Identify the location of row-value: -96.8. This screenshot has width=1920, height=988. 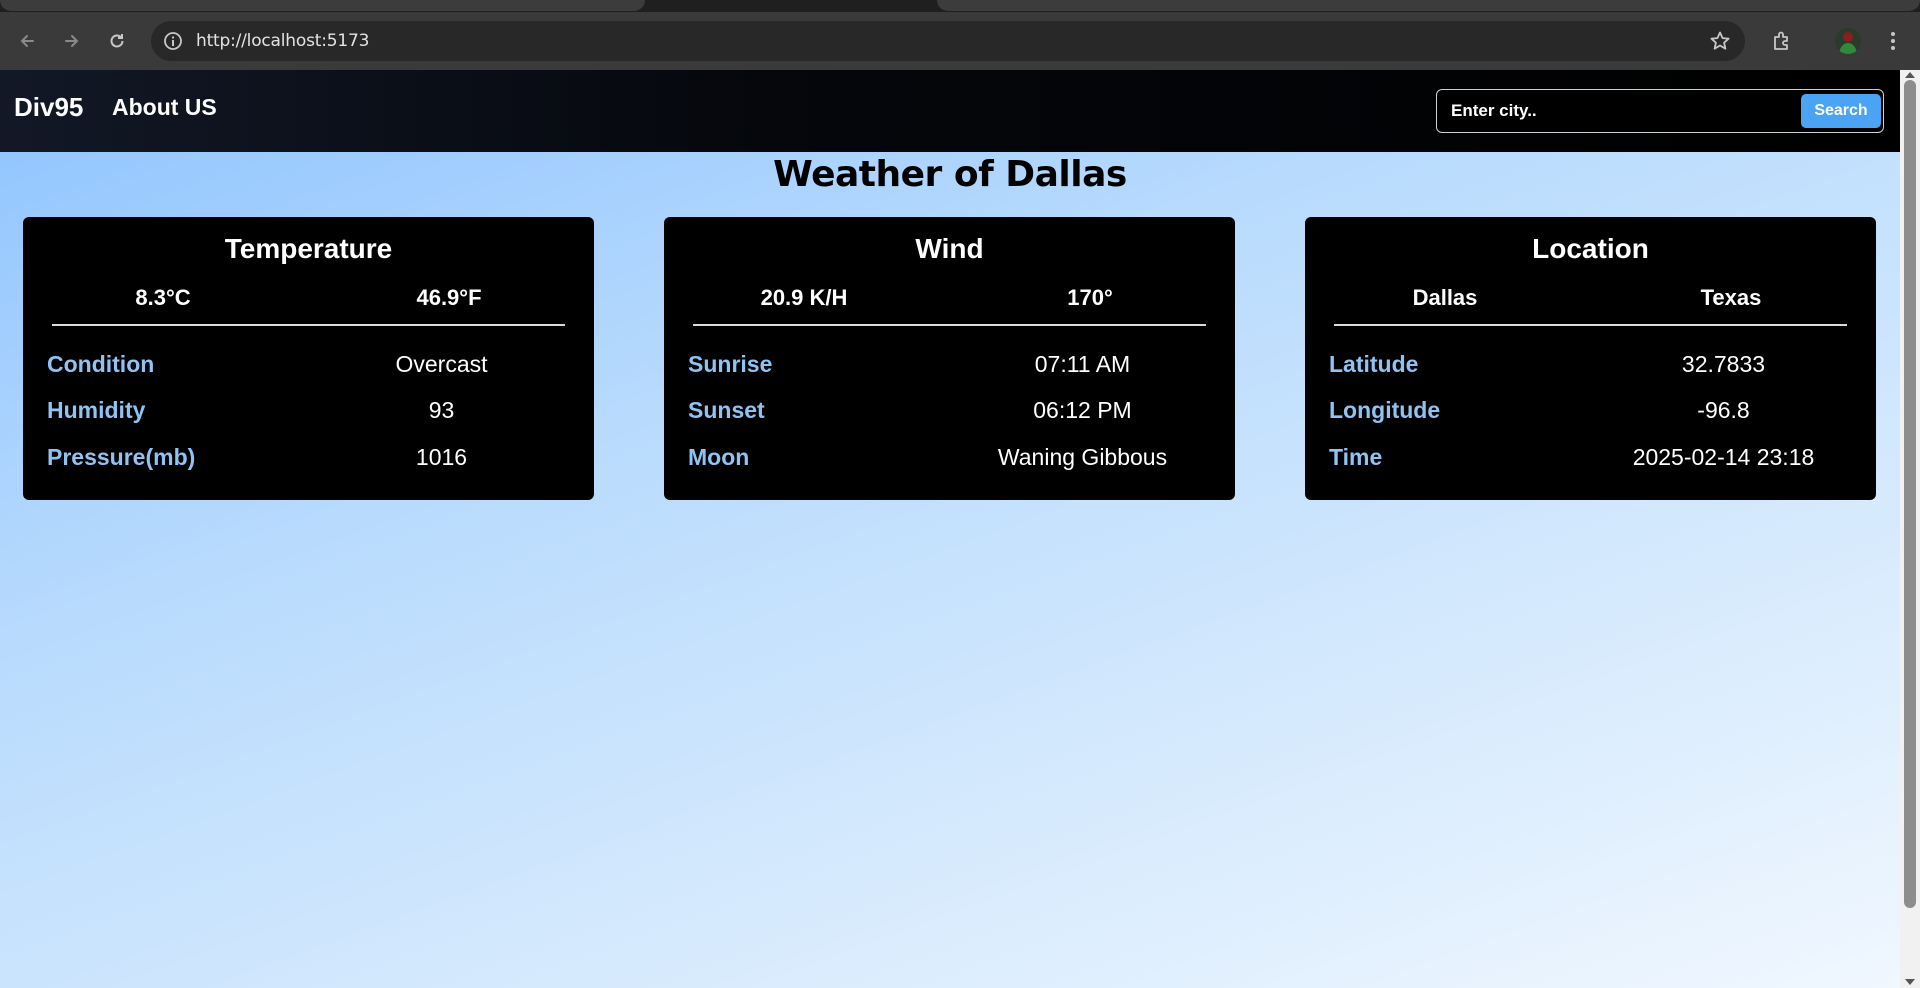
(1723, 410).